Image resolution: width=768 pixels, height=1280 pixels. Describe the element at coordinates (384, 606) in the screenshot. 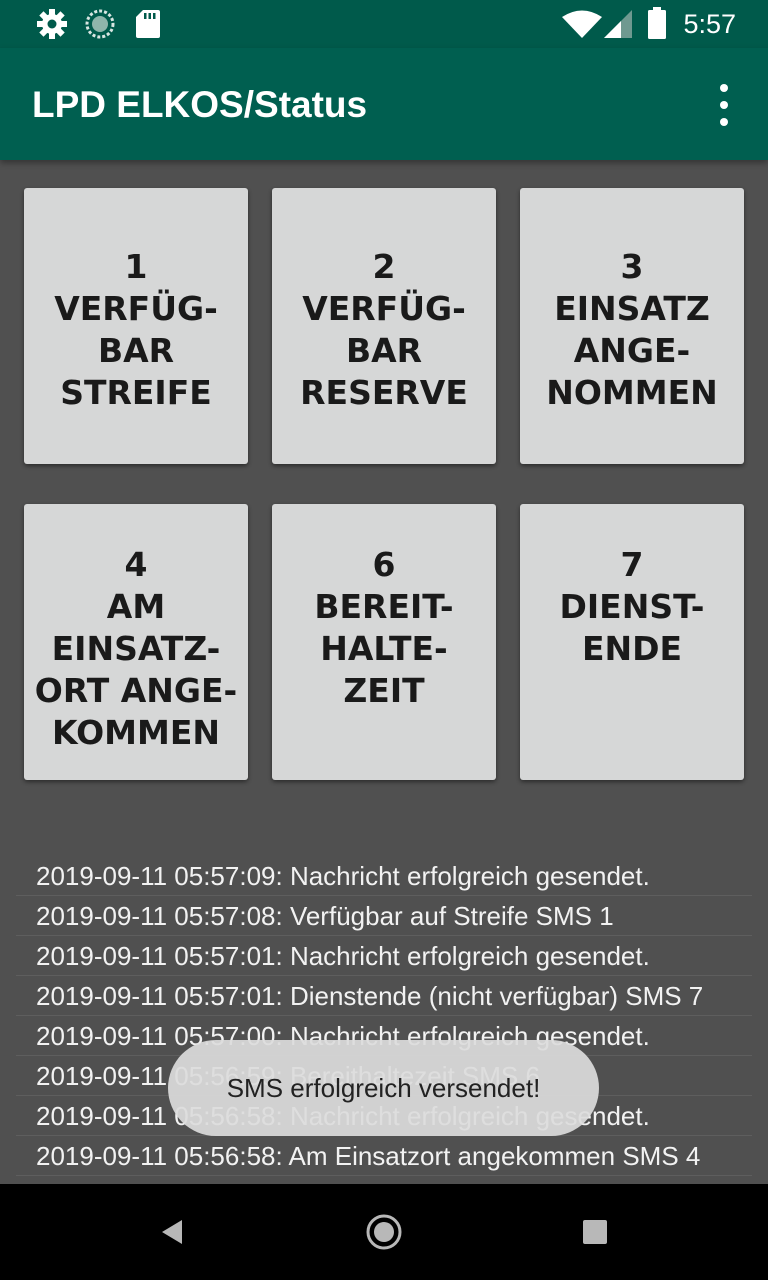

I see `tile-label: BEREIT-` at that location.